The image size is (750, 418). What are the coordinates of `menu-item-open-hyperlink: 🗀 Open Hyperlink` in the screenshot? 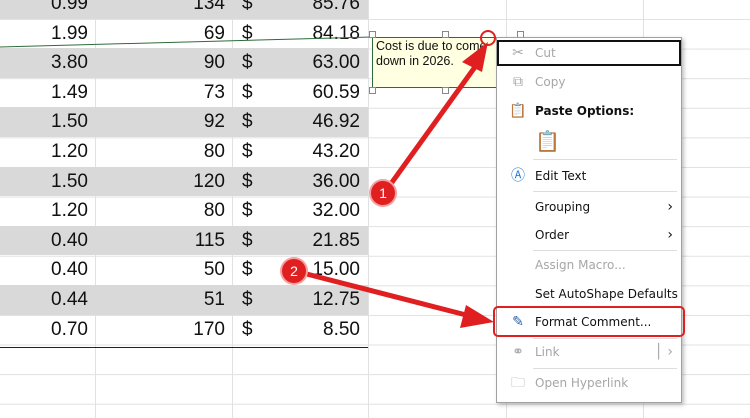 It's located at (589, 383).